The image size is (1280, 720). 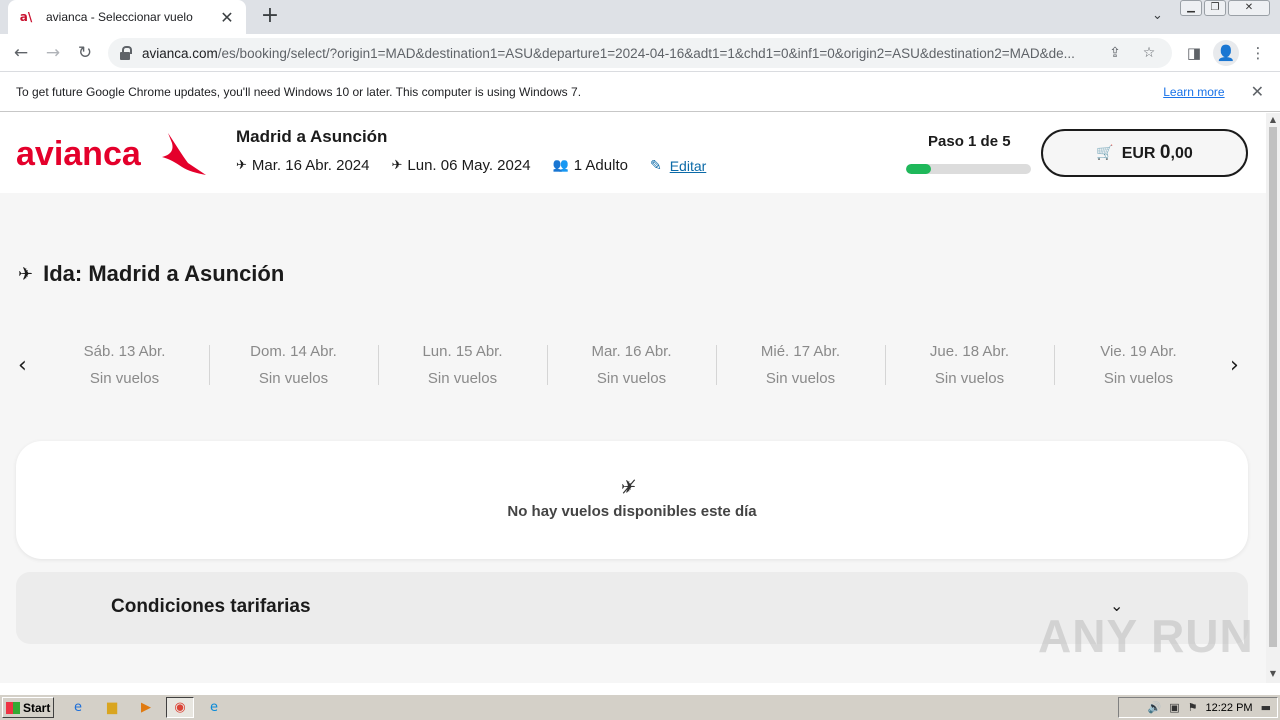 I want to click on cart-amount-dec: ,00, so click(x=1181, y=153).